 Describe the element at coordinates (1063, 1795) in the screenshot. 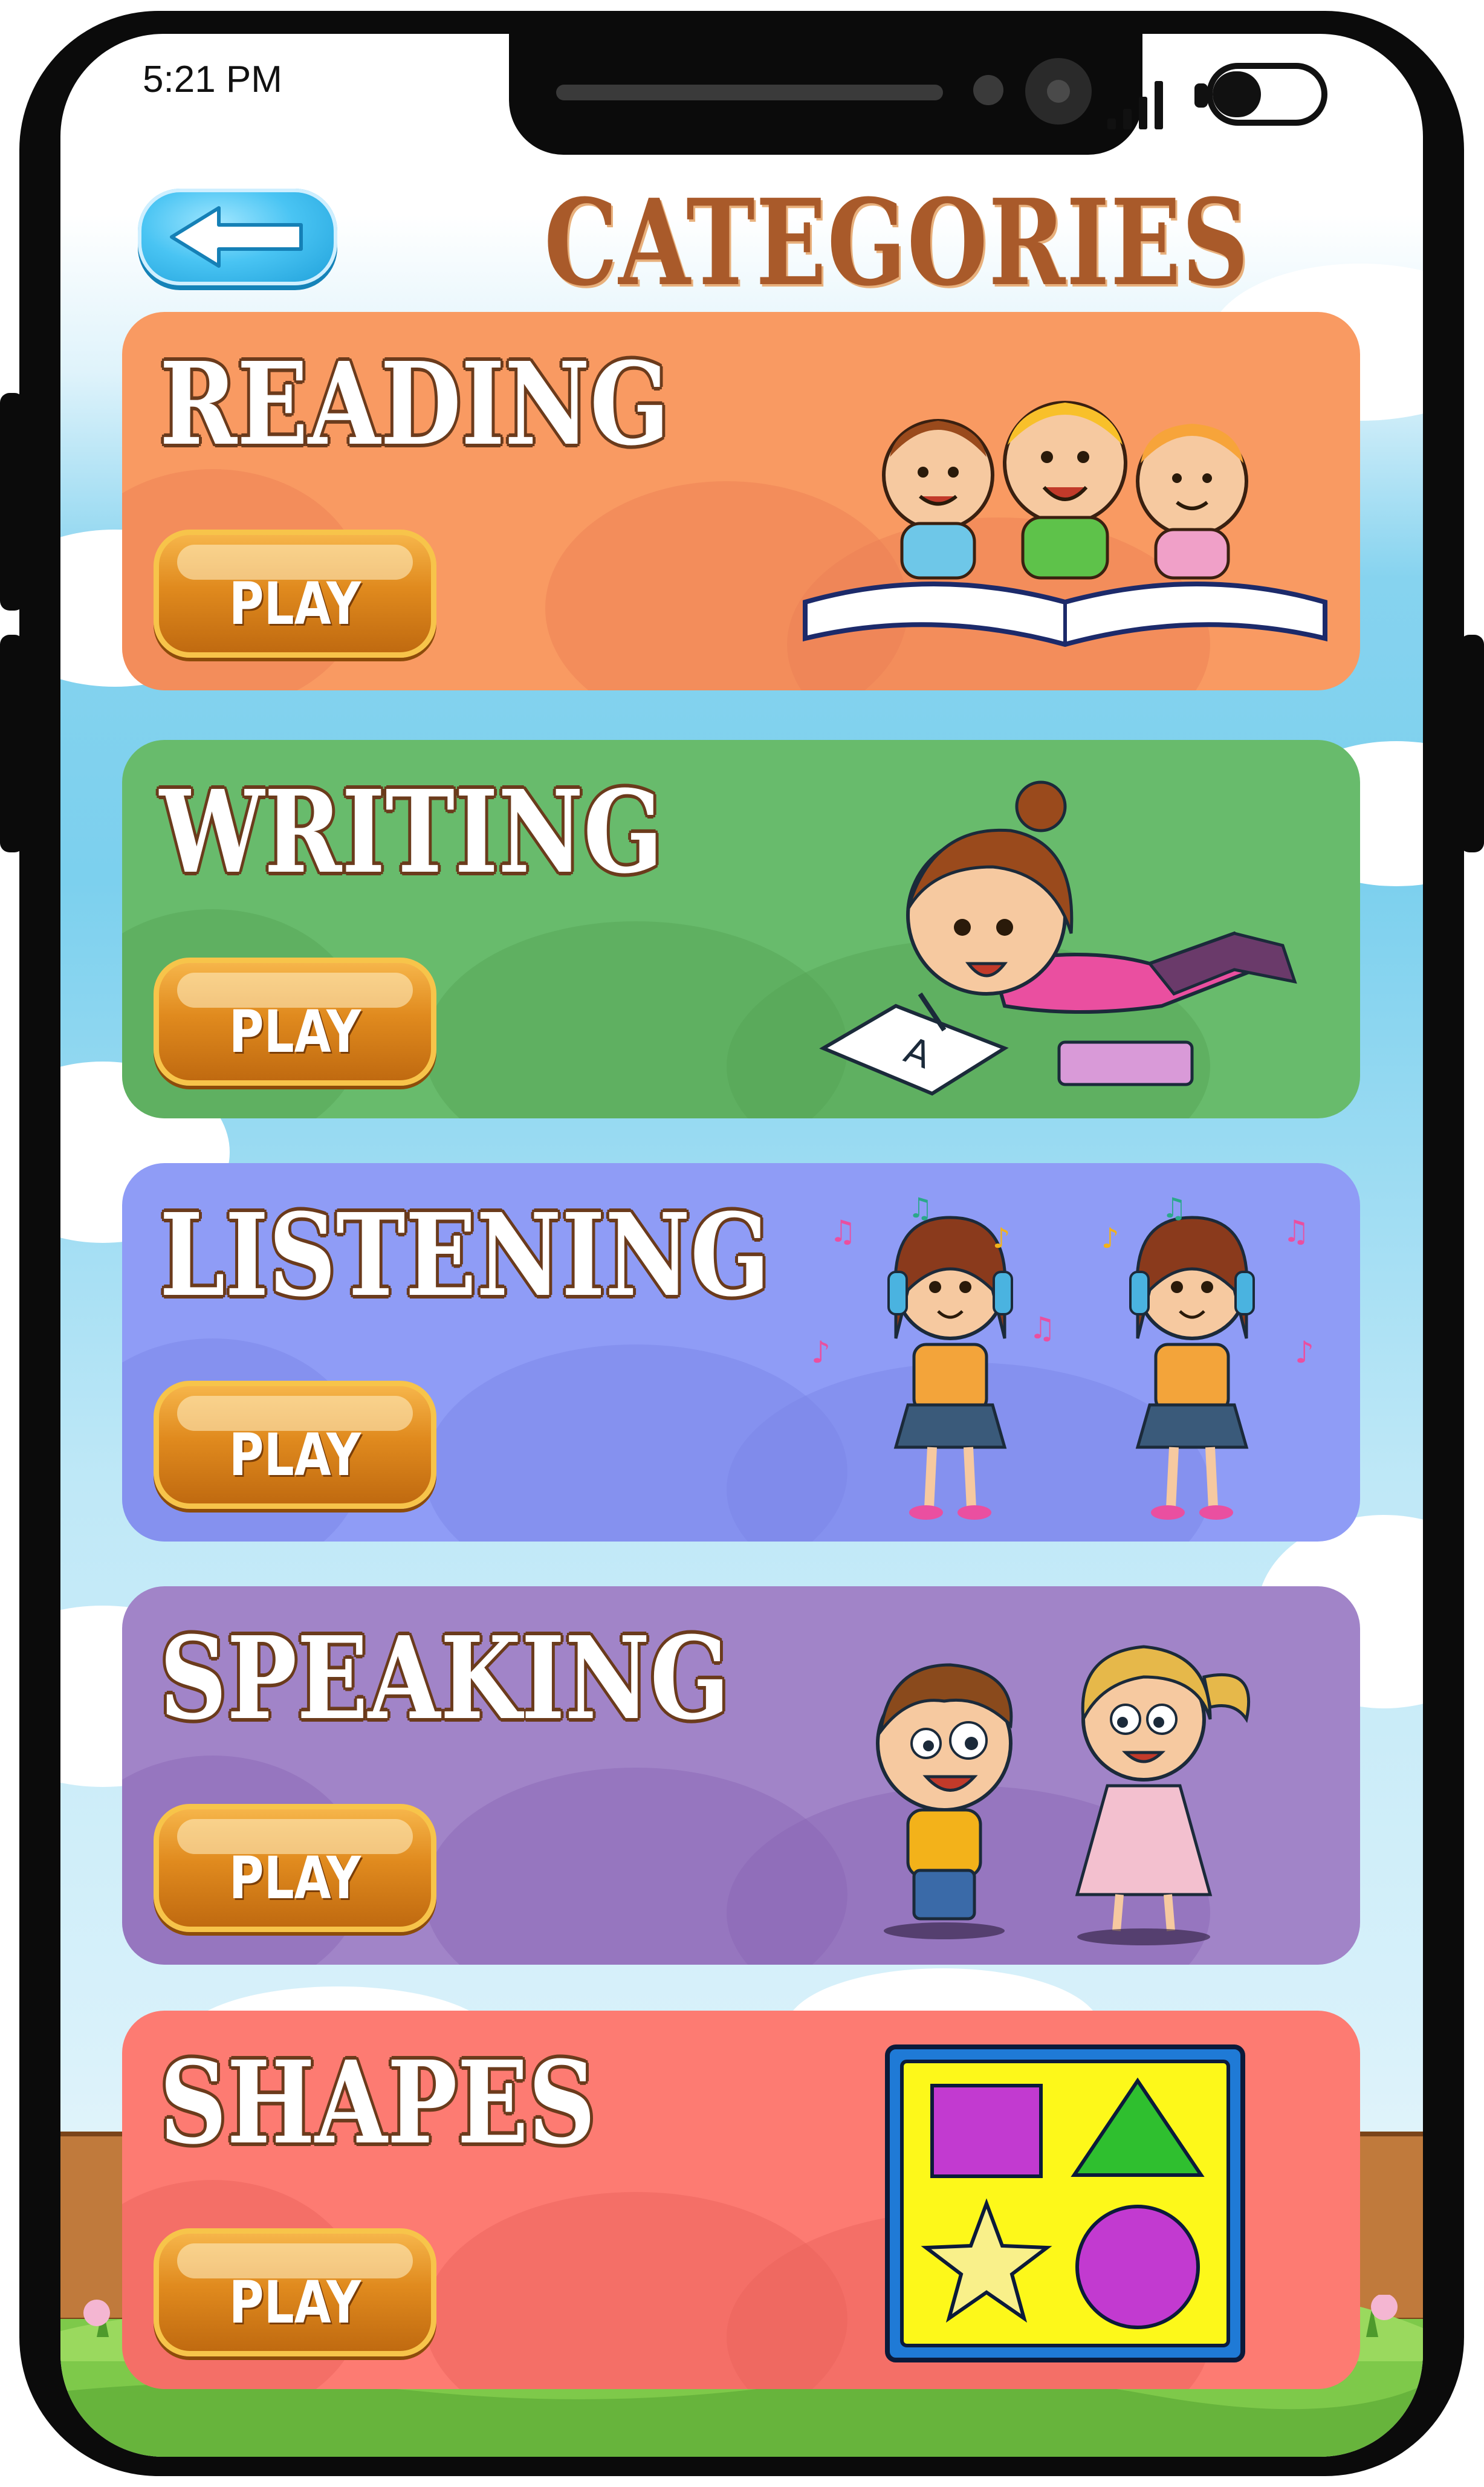

I see `kids-speaking-illustration` at that location.